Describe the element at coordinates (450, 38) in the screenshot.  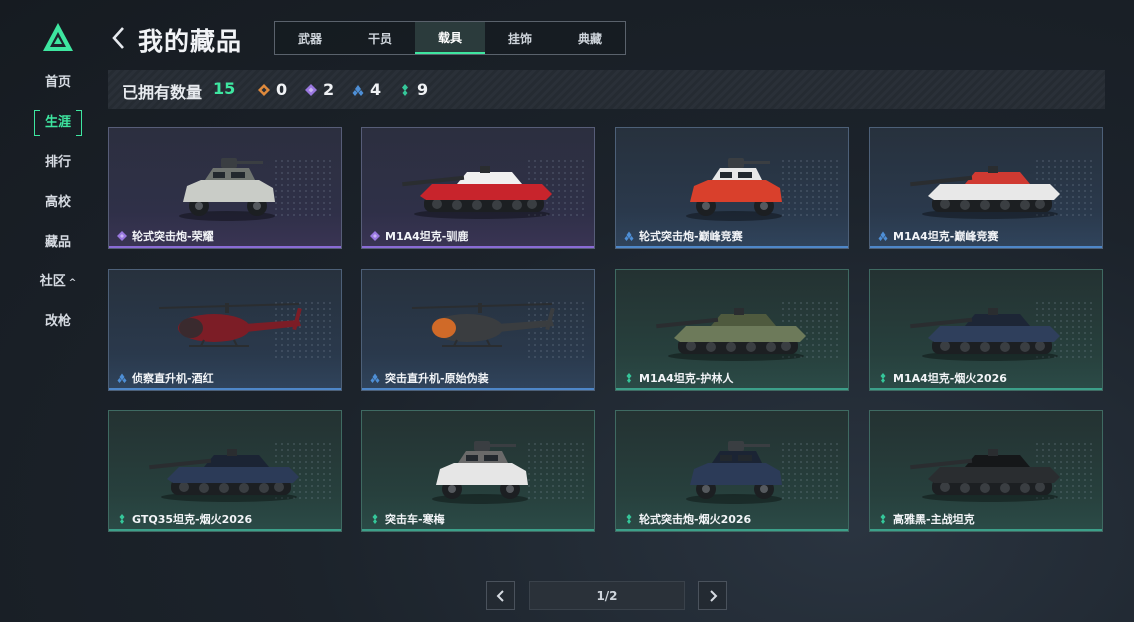
I see `tab-vehicles: 载具` at that location.